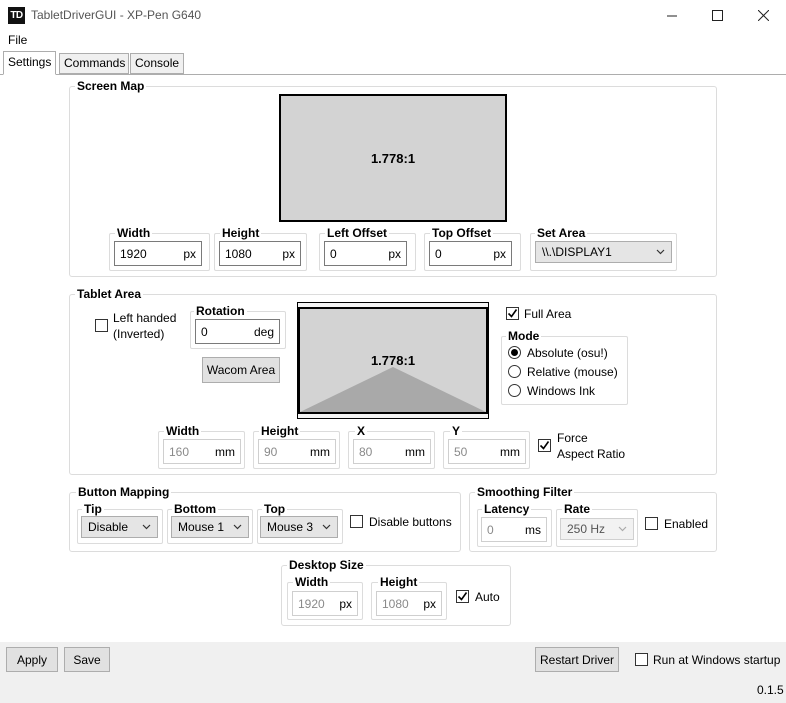  What do you see at coordinates (357, 233) in the screenshot?
I see `left-offset-label: Left Offset` at bounding box center [357, 233].